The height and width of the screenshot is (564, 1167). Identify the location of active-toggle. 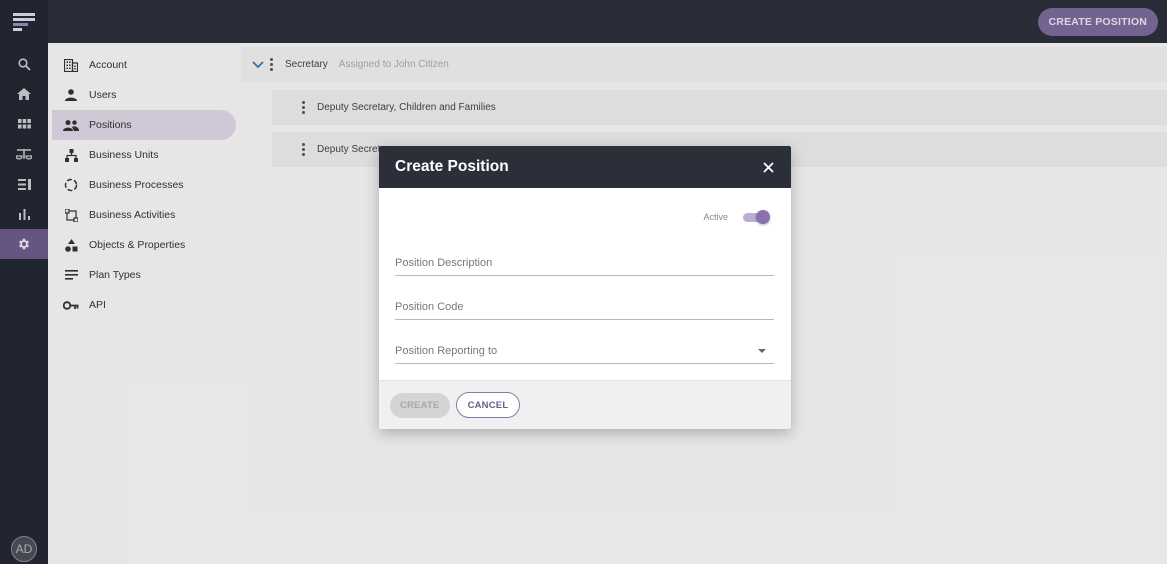
(756, 217).